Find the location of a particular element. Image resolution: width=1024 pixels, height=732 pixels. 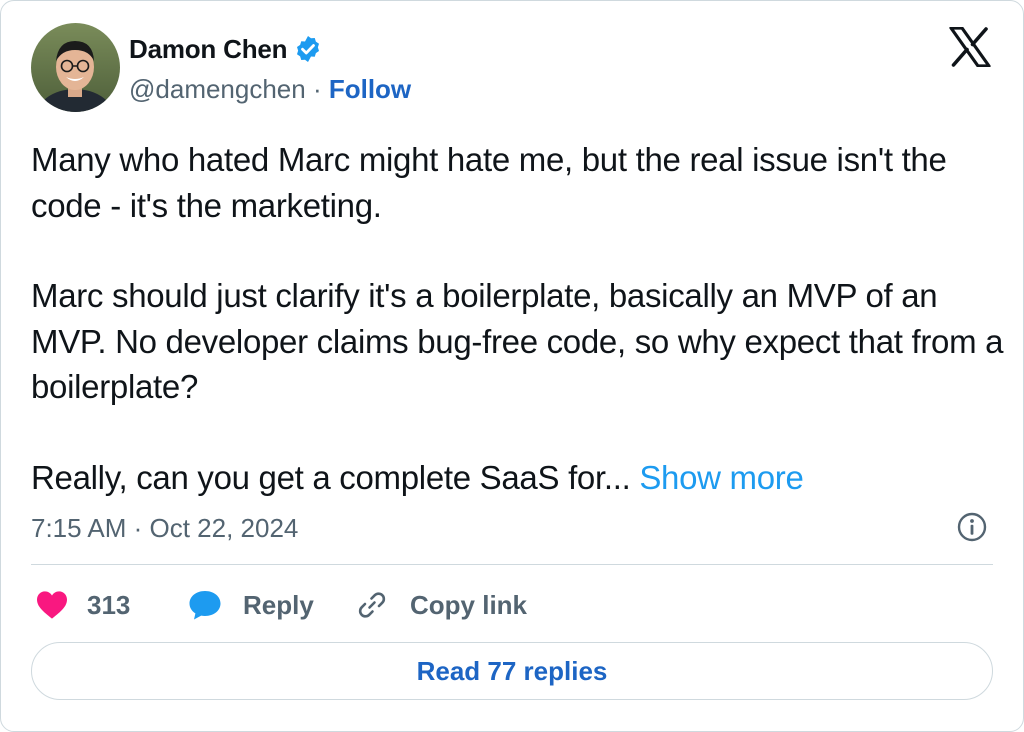

reply-button: Reply is located at coordinates (251, 605).